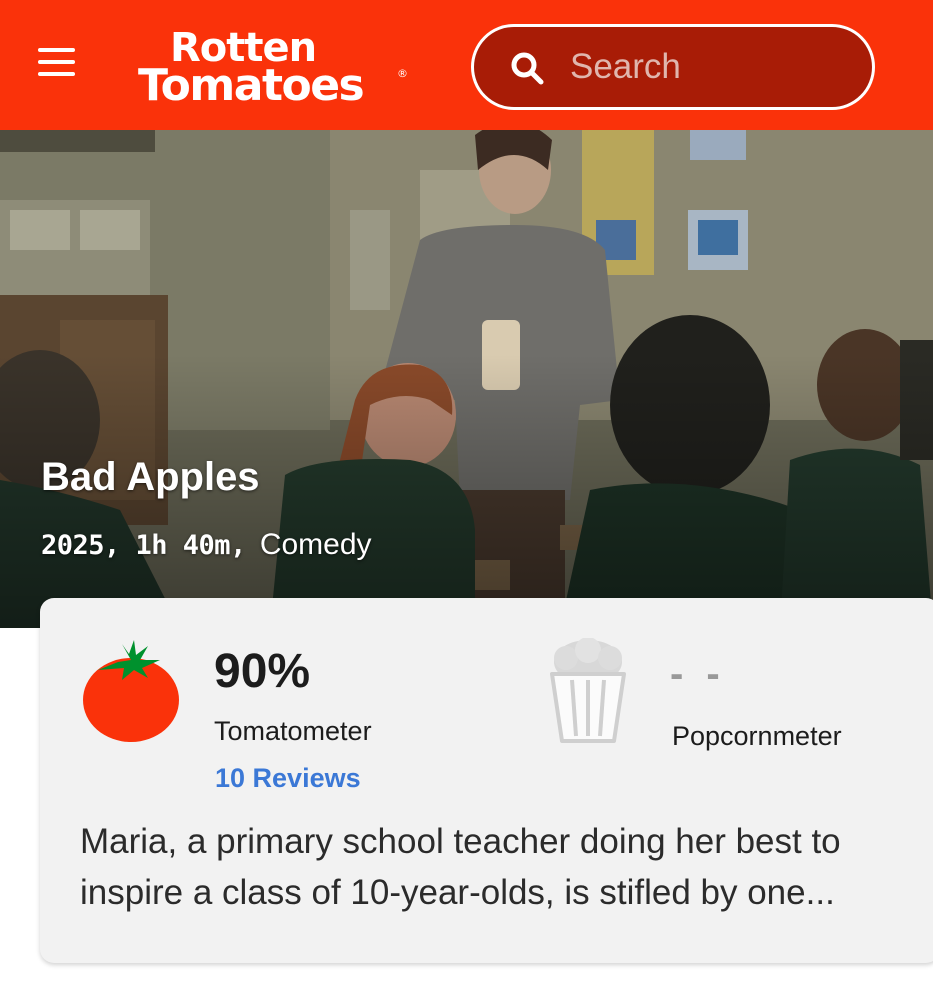 The width and height of the screenshot is (933, 1000). Describe the element at coordinates (150, 477) in the screenshot. I see `movie-title: Bad Apples` at that location.